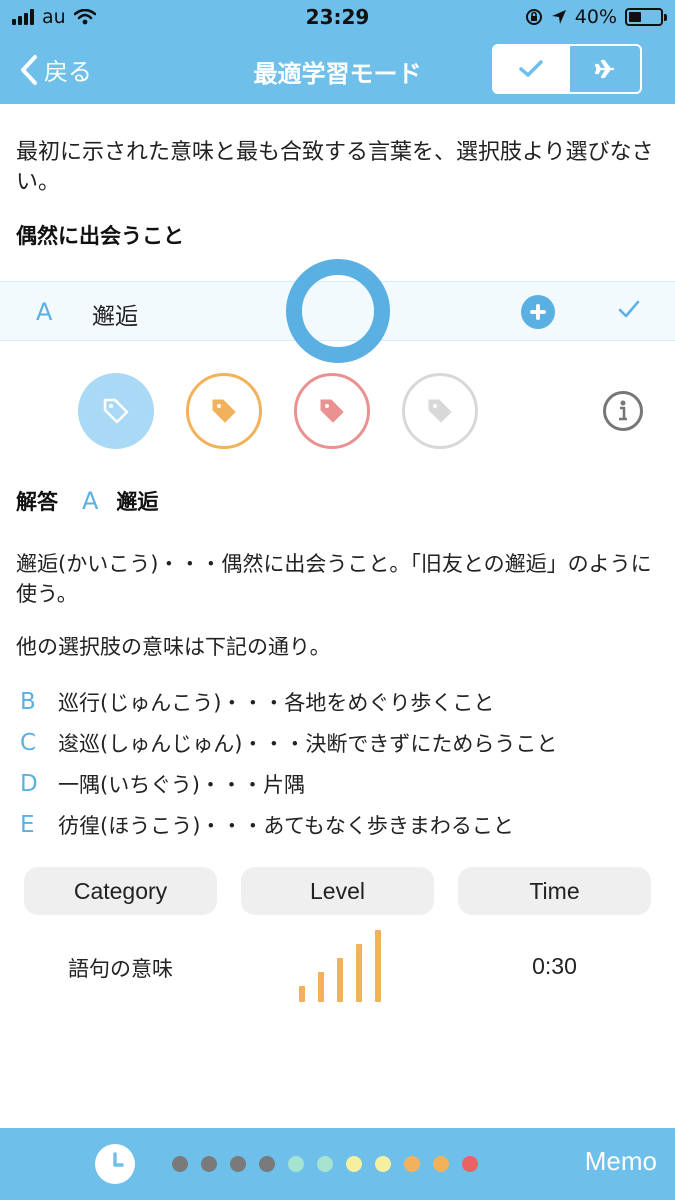  I want to click on option-letter: C, so click(28, 742).